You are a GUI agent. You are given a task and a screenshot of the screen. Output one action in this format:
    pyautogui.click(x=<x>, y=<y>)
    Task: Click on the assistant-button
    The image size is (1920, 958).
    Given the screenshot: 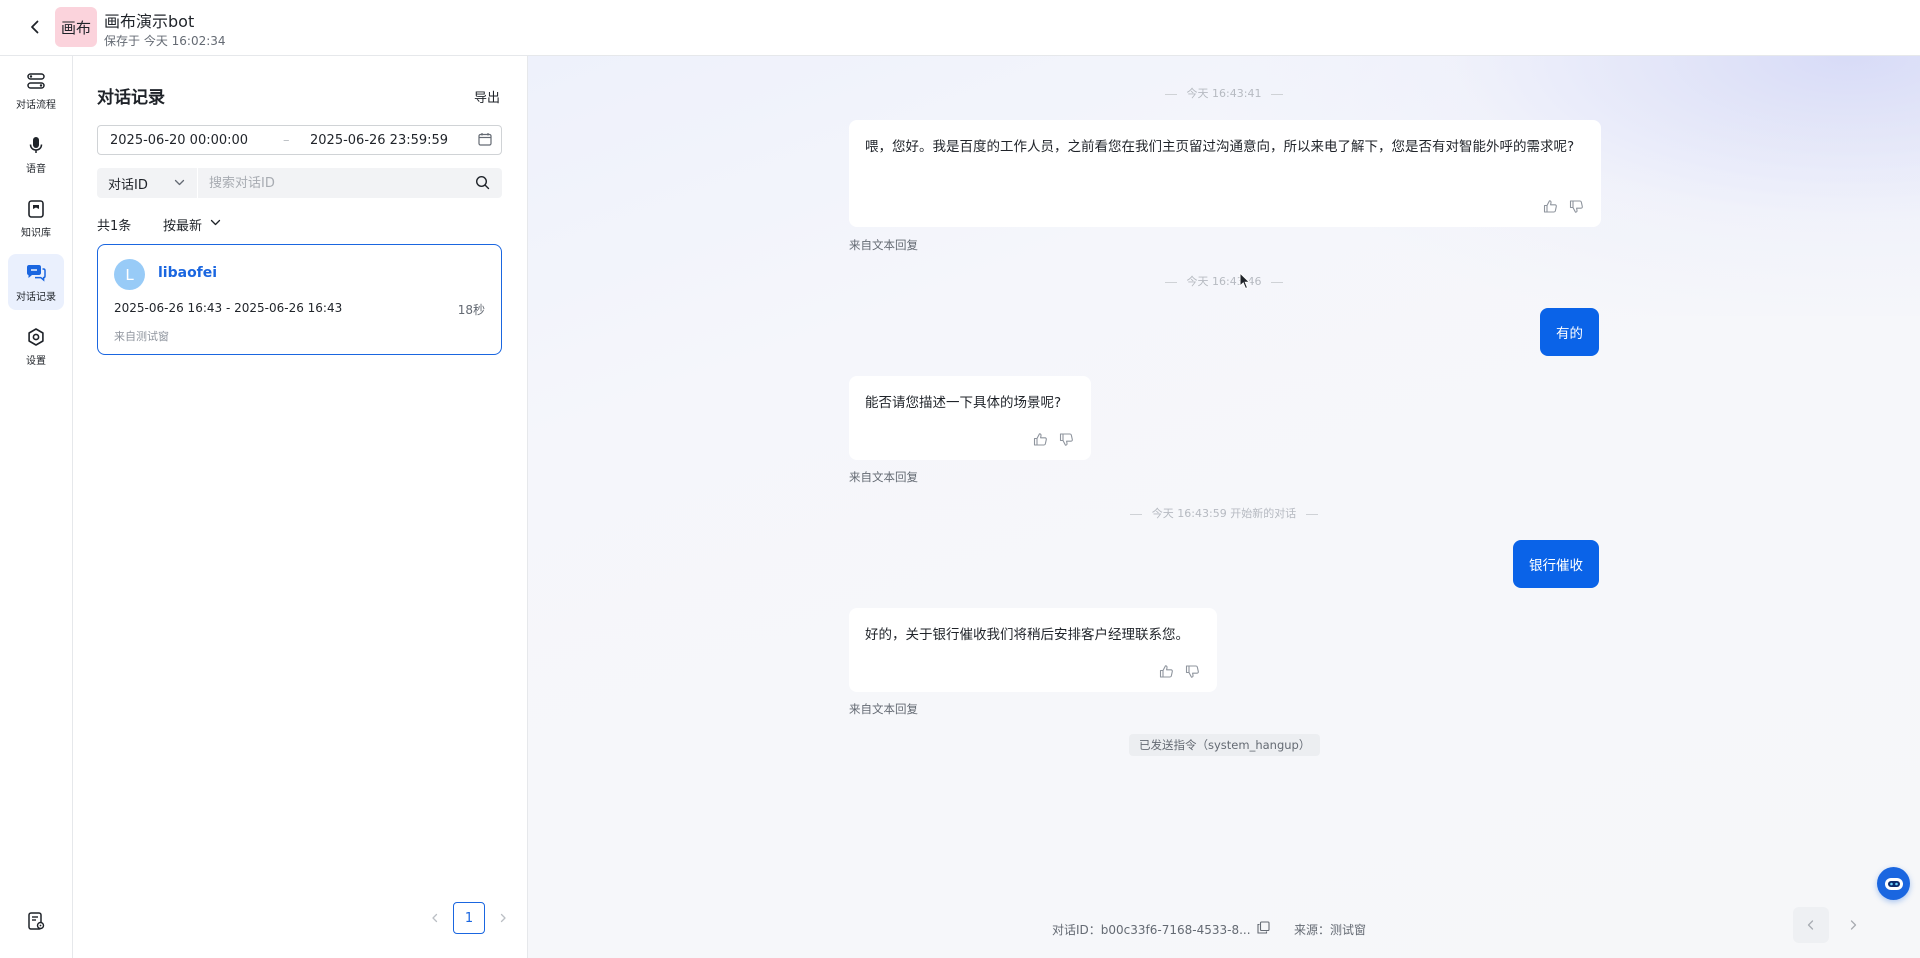 What is the action you would take?
    pyautogui.click(x=1893, y=883)
    